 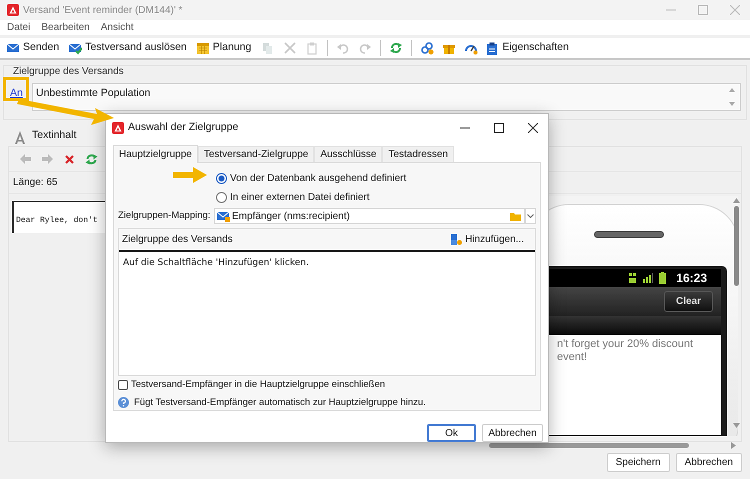 What do you see at coordinates (638, 462) in the screenshot?
I see `save-button: Speichern` at bounding box center [638, 462].